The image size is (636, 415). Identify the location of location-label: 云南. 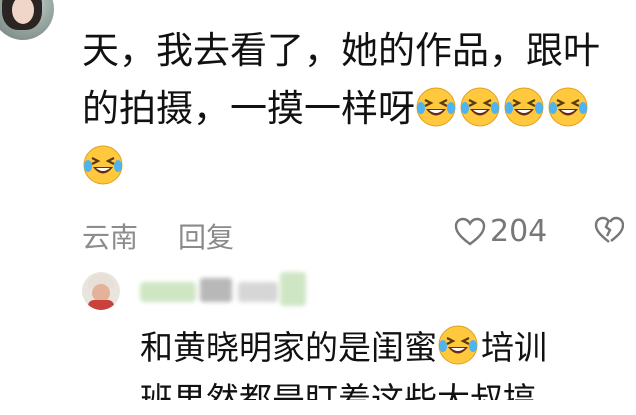
(110, 237).